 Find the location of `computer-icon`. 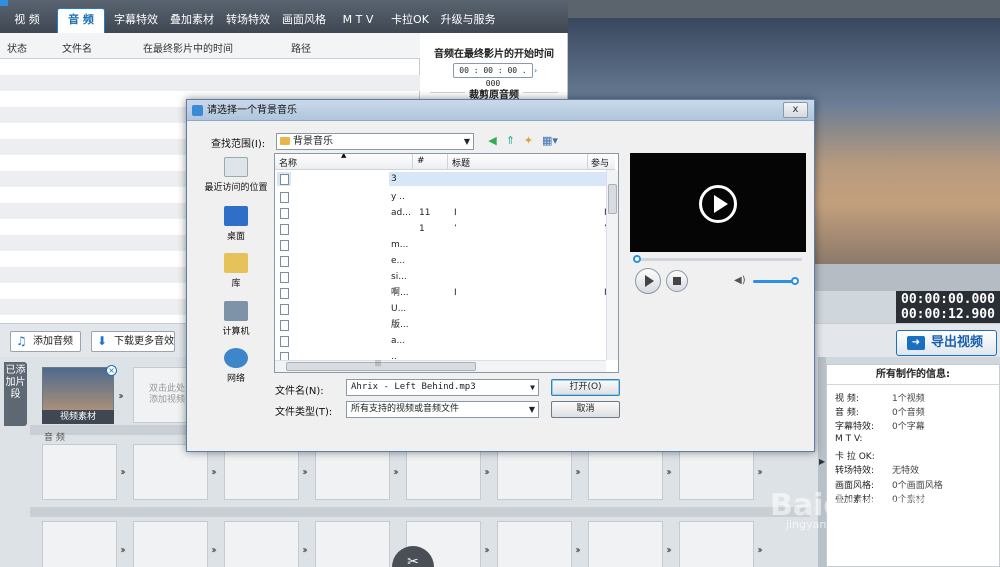

computer-icon is located at coordinates (236, 311).